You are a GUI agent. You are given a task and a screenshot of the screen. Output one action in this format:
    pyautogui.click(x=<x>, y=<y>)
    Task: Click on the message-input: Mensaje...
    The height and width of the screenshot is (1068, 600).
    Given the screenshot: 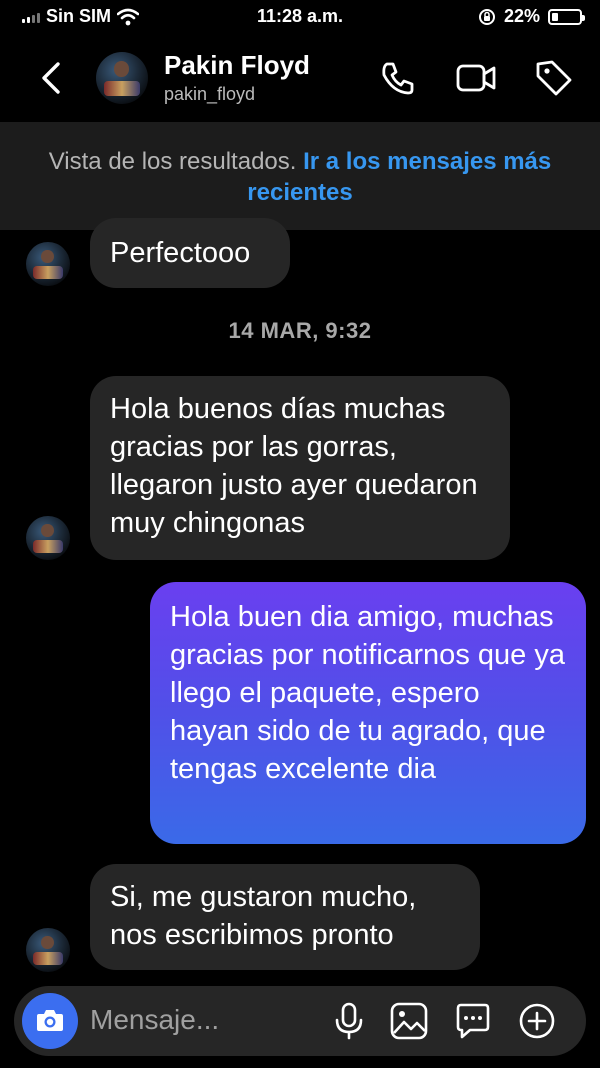 What is the action you would take?
    pyautogui.click(x=154, y=1020)
    